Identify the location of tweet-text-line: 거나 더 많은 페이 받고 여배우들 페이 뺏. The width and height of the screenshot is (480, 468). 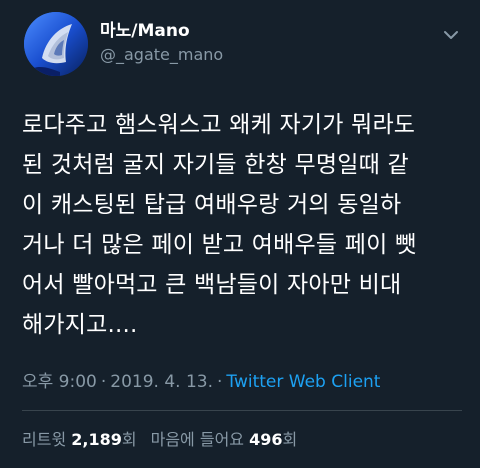
(219, 245).